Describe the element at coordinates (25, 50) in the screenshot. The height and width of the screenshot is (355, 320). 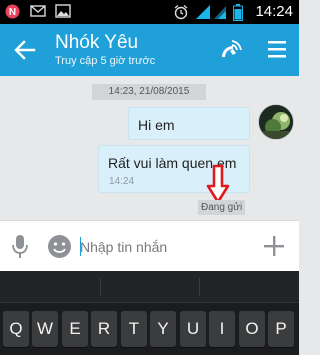
I see `back-arrow-icon` at that location.